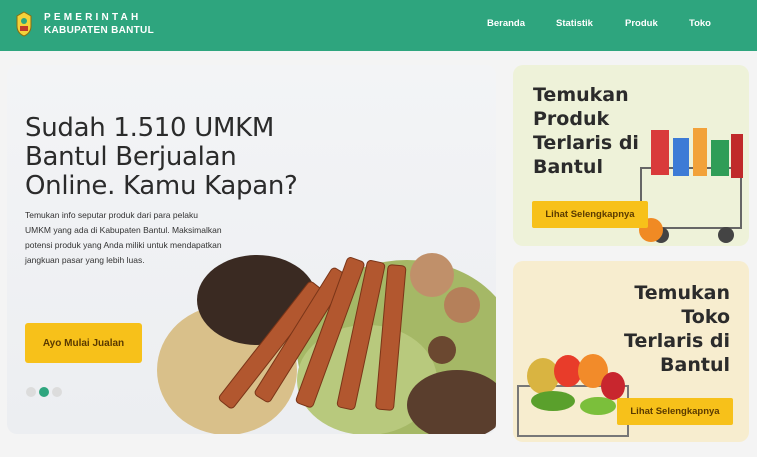 The image size is (757, 457). Describe the element at coordinates (83, 343) in the screenshot. I see `start-selling-button: Ayo Mulai Jualan` at that location.